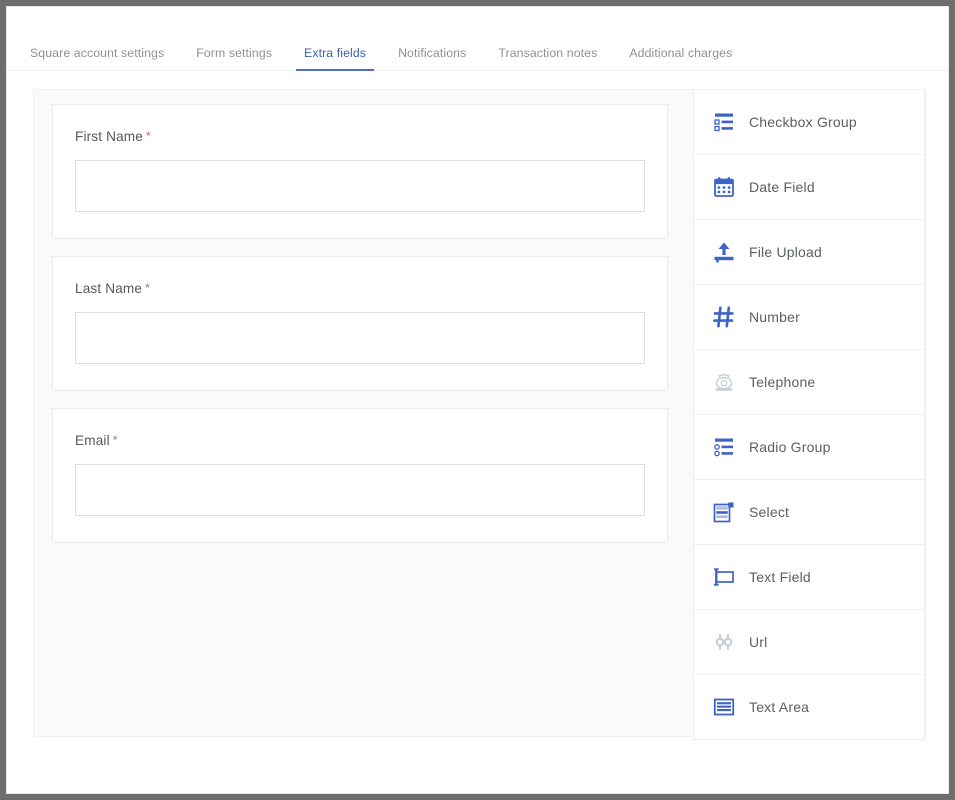 The width and height of the screenshot is (955, 800). I want to click on palette-item-label: Text Area, so click(779, 707).